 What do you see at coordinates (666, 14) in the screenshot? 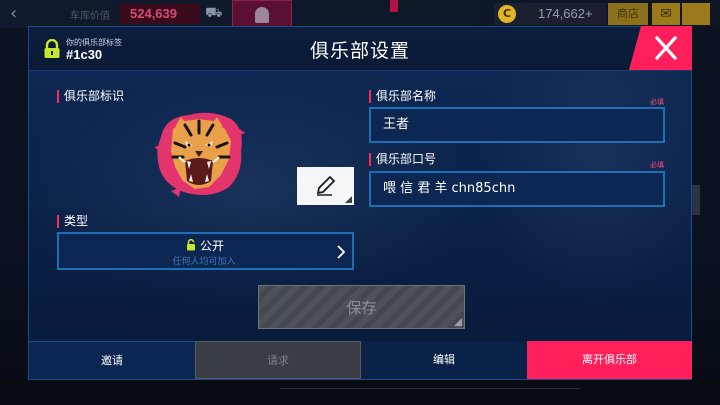
I see `mail-icon: ✉` at bounding box center [666, 14].